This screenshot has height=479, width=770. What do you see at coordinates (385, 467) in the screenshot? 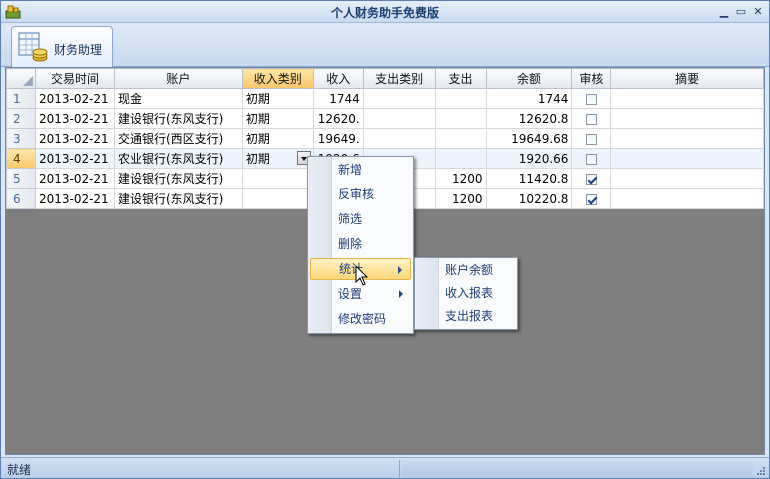
I see `status-bar: 就绪` at bounding box center [385, 467].